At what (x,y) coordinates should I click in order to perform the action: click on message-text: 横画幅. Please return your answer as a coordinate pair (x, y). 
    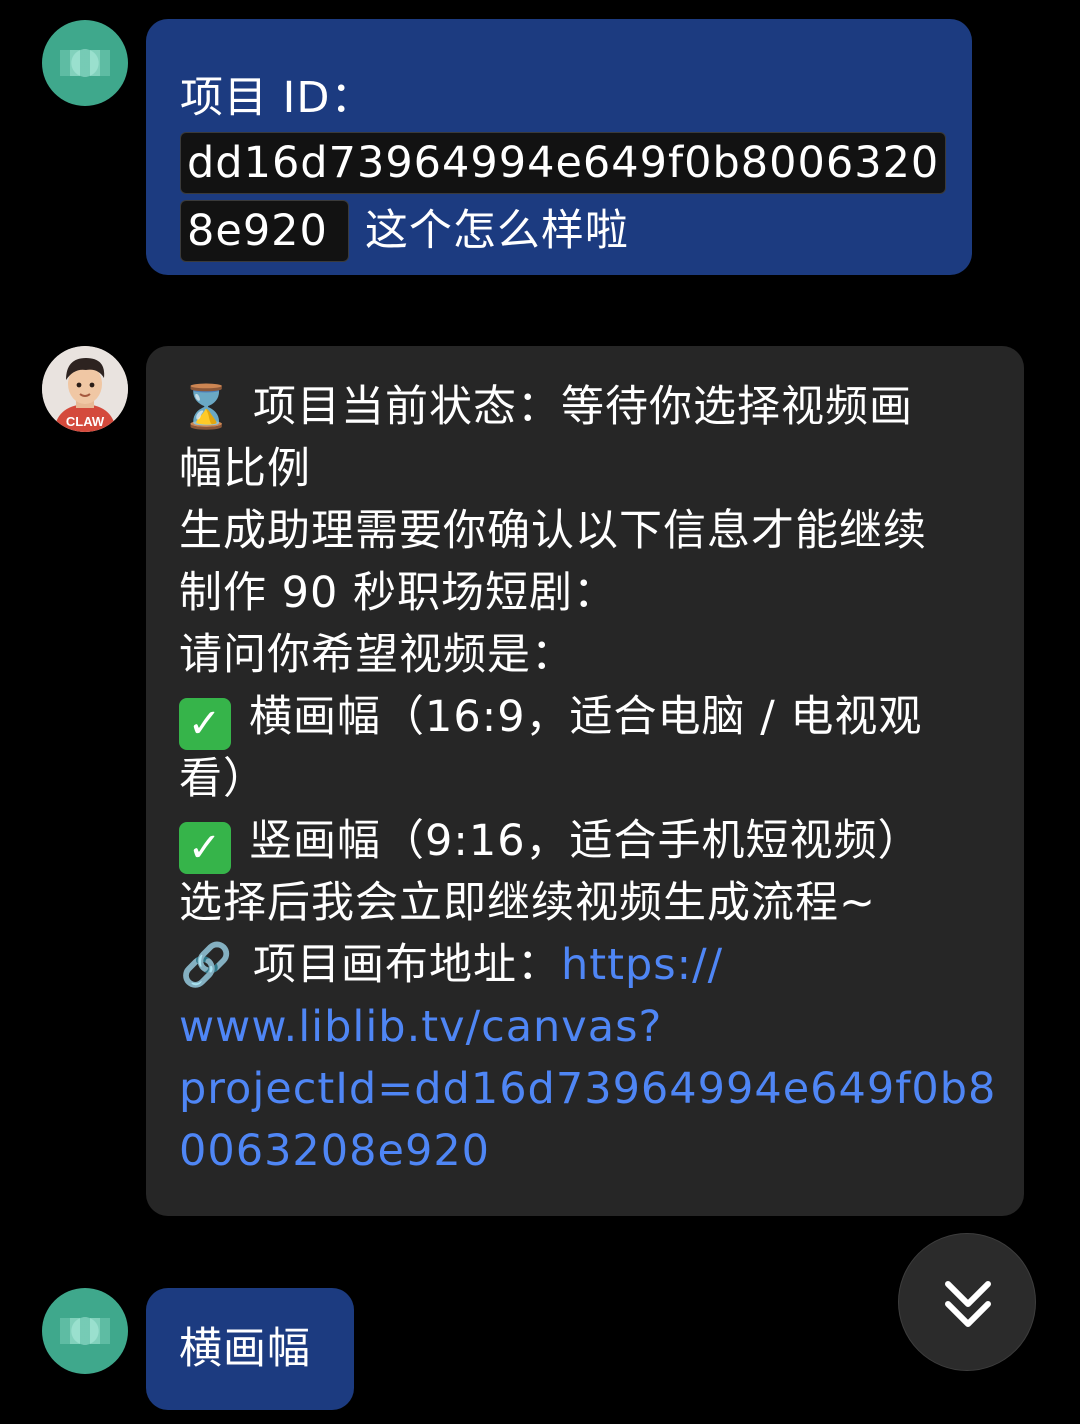
    Looking at the image, I should click on (245, 1349).